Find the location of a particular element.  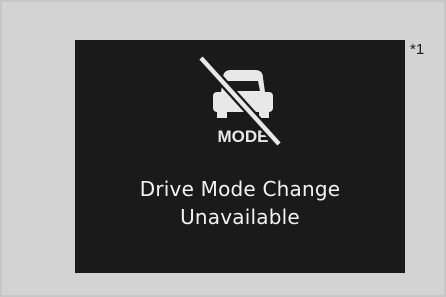

mode-unavailable-icon: MODE is located at coordinates (240, 101).